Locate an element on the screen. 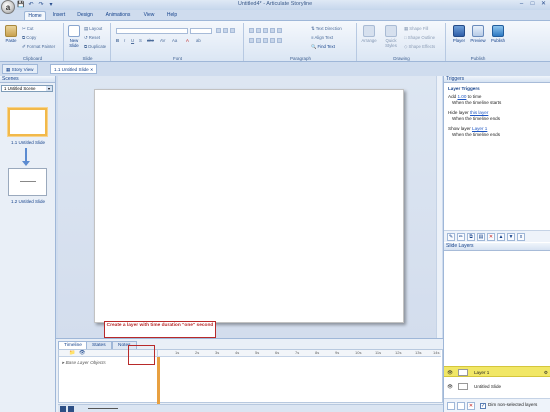 The width and height of the screenshot is (550, 412). layer-options-icon: ⚙ is located at coordinates (546, 372).